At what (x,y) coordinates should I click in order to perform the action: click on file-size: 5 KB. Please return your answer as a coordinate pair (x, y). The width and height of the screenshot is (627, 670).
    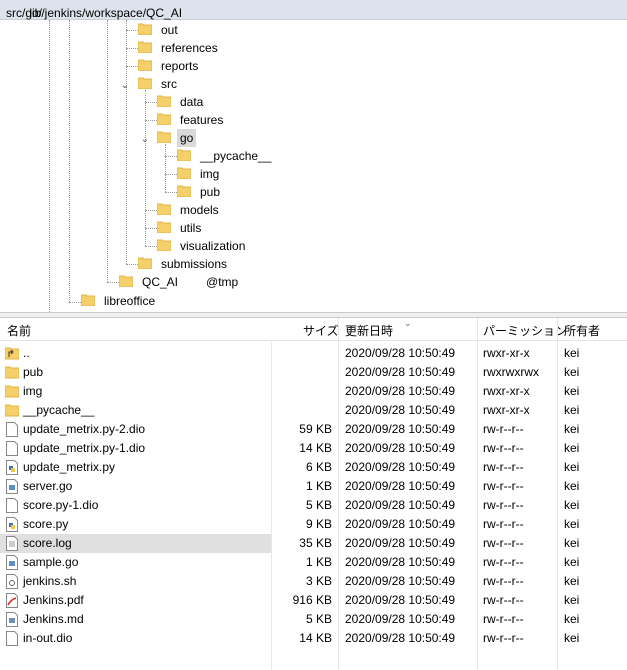
    Looking at the image, I should click on (318, 619).